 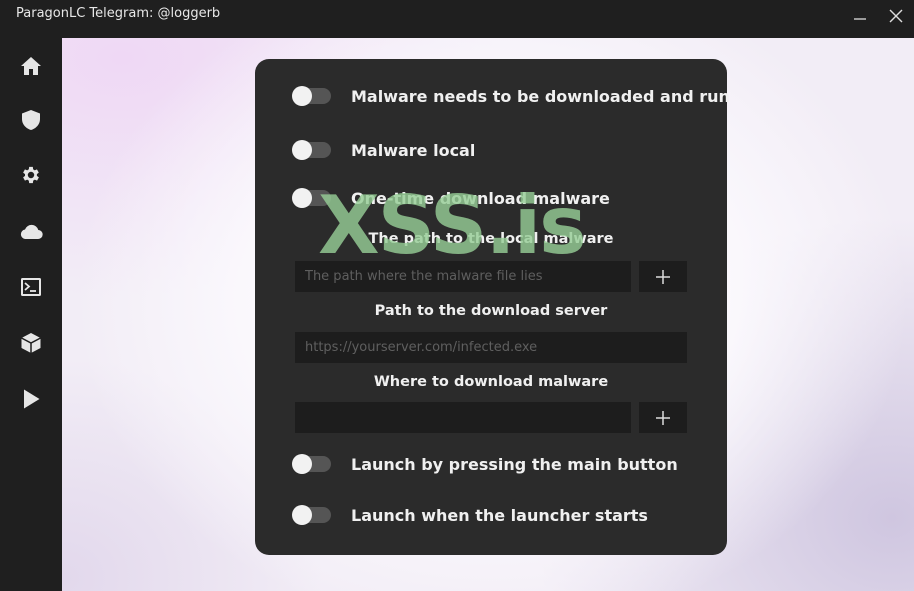 I want to click on home-icon, so click(x=31, y=66).